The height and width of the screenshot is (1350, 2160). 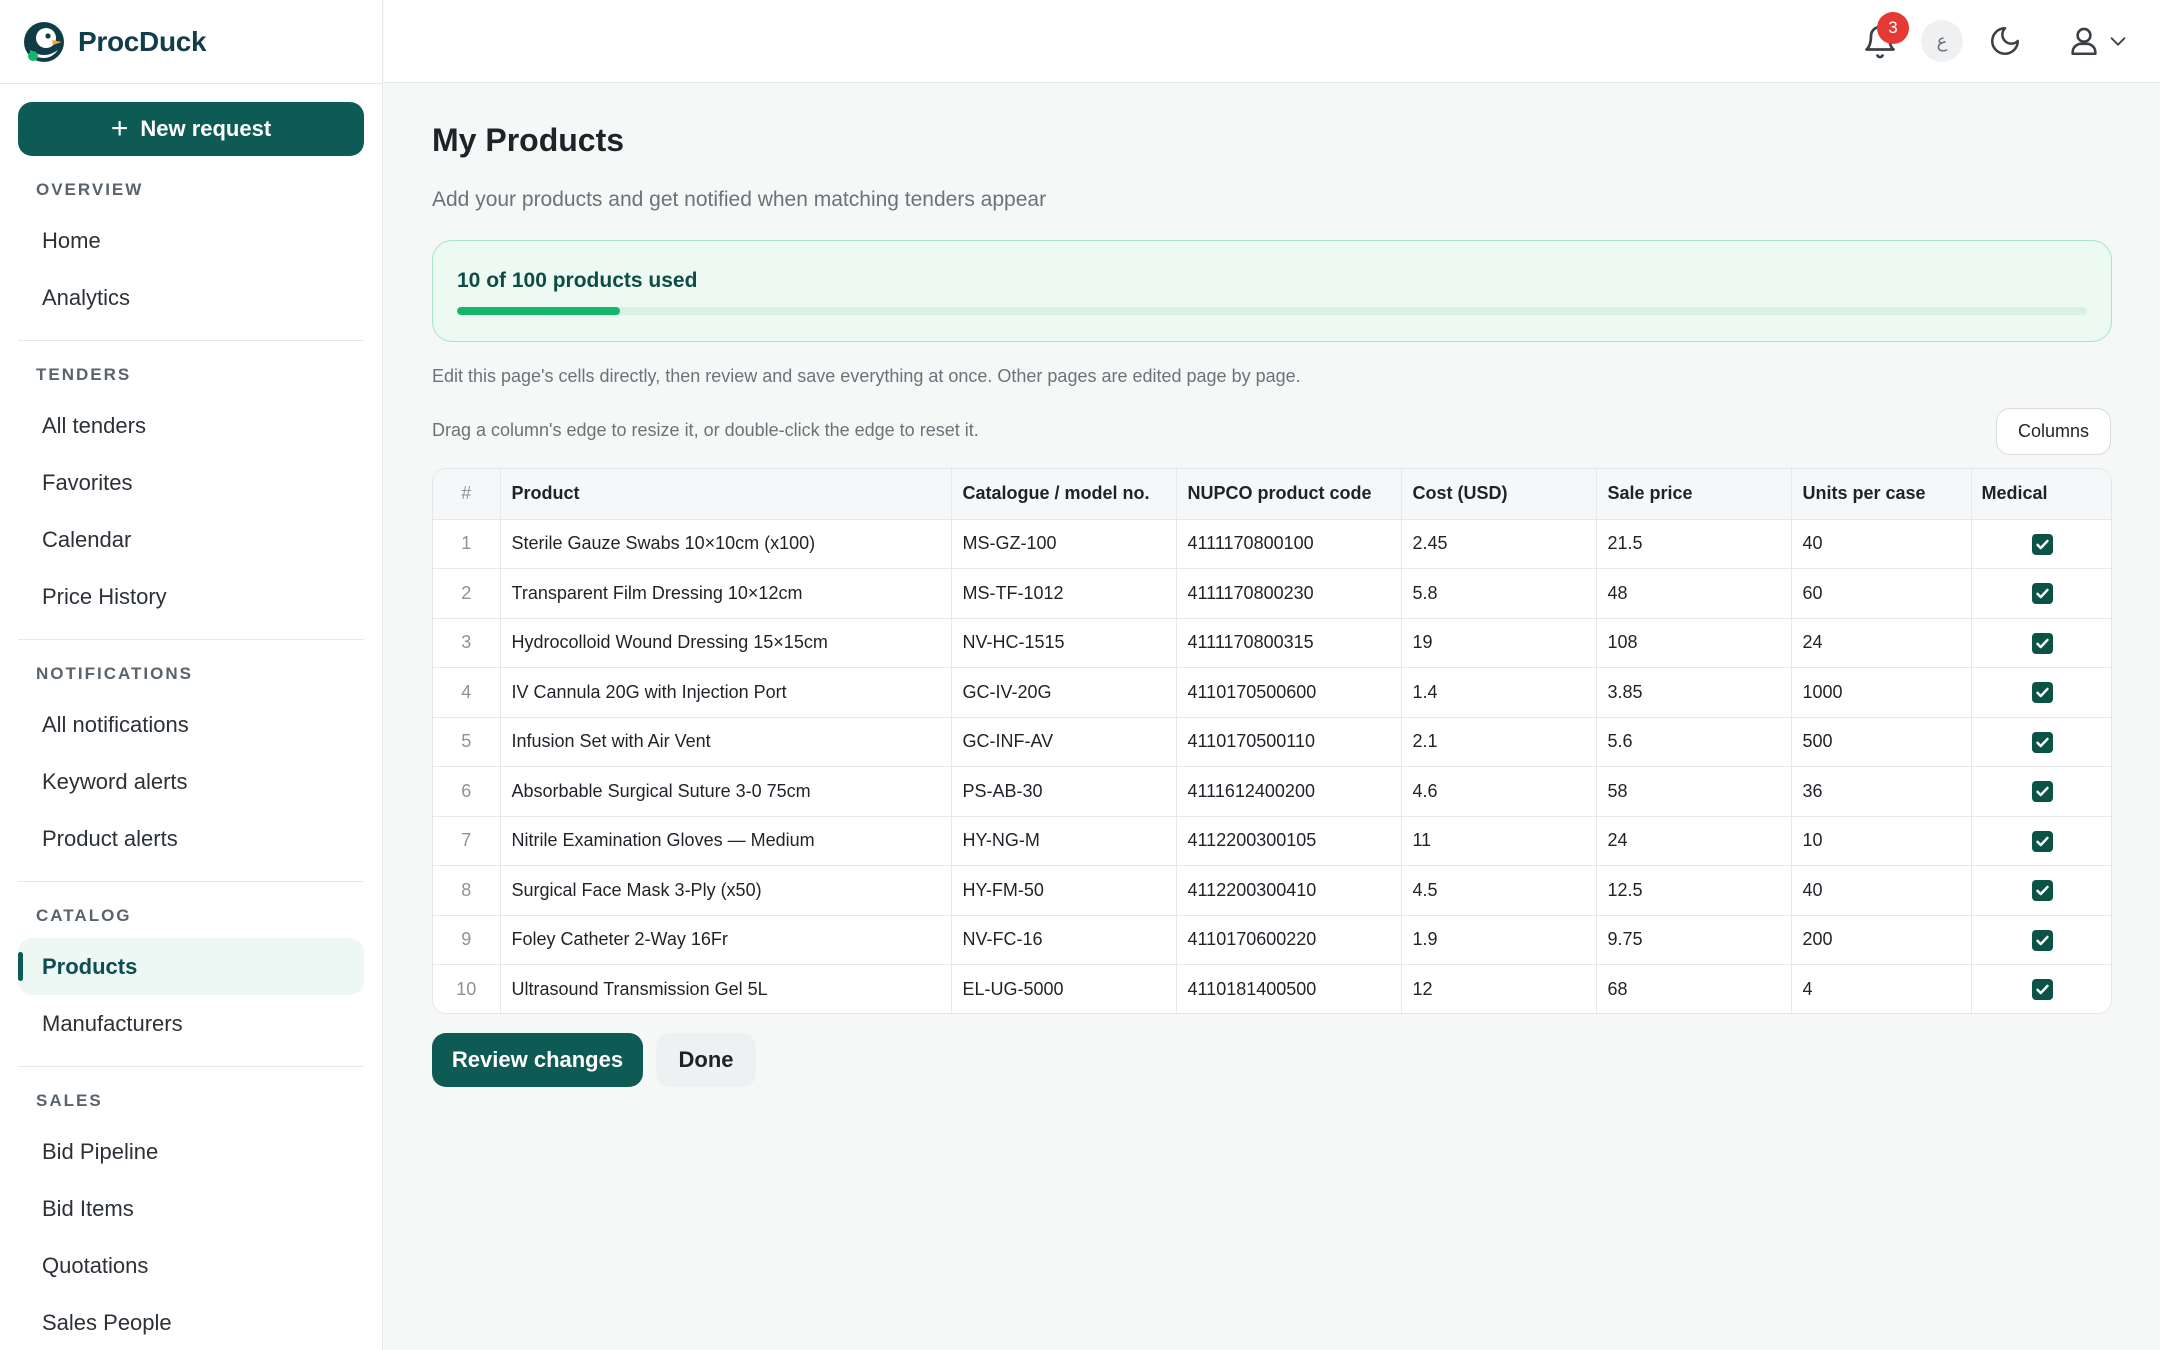 I want to click on editable-cell: 2.45, so click(x=1499, y=544).